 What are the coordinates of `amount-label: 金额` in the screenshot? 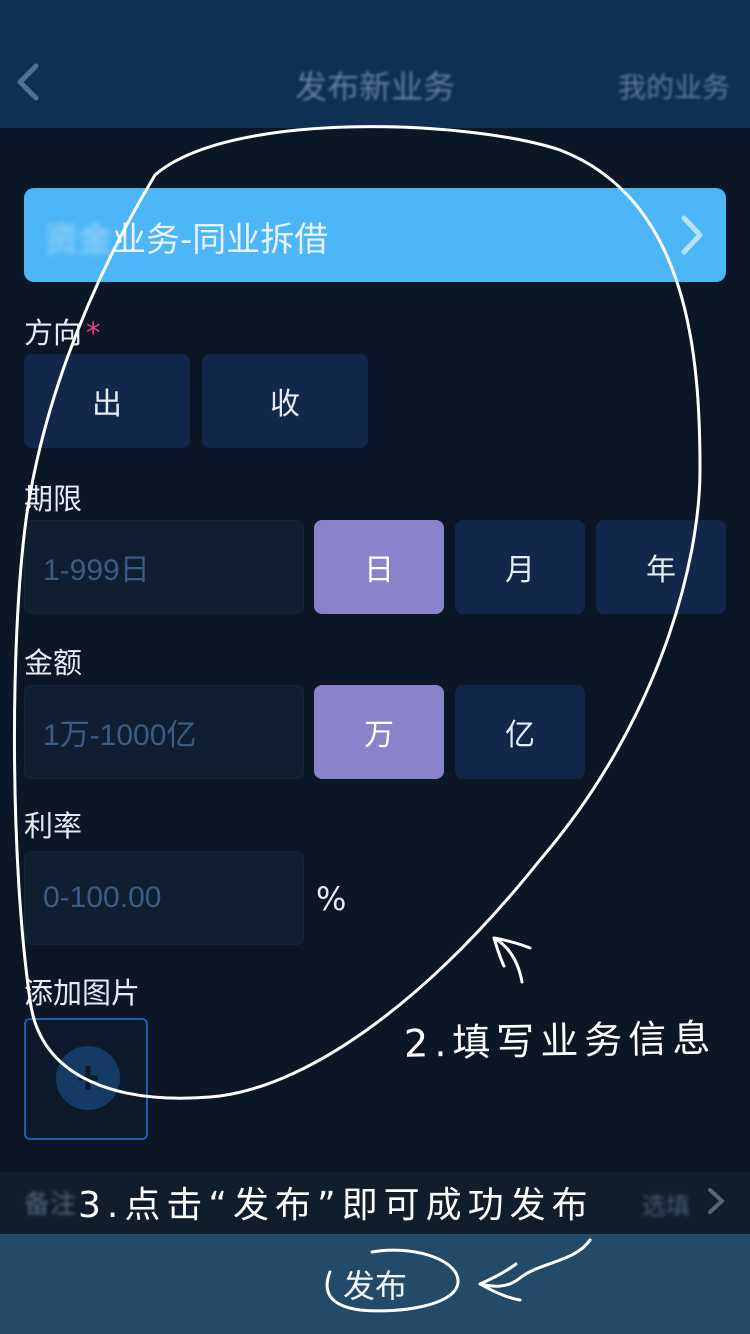 It's located at (53, 663).